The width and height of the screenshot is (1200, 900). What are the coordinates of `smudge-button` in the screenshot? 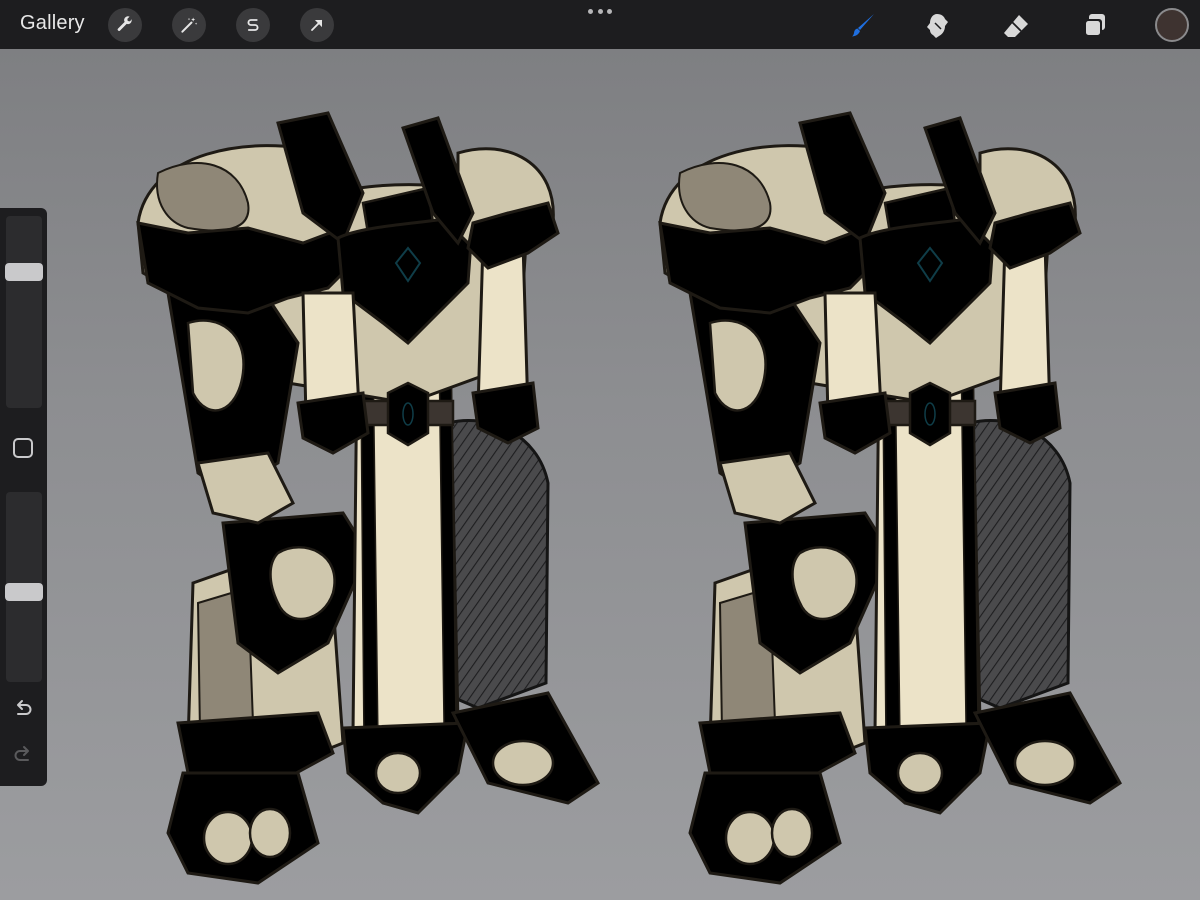 It's located at (938, 26).